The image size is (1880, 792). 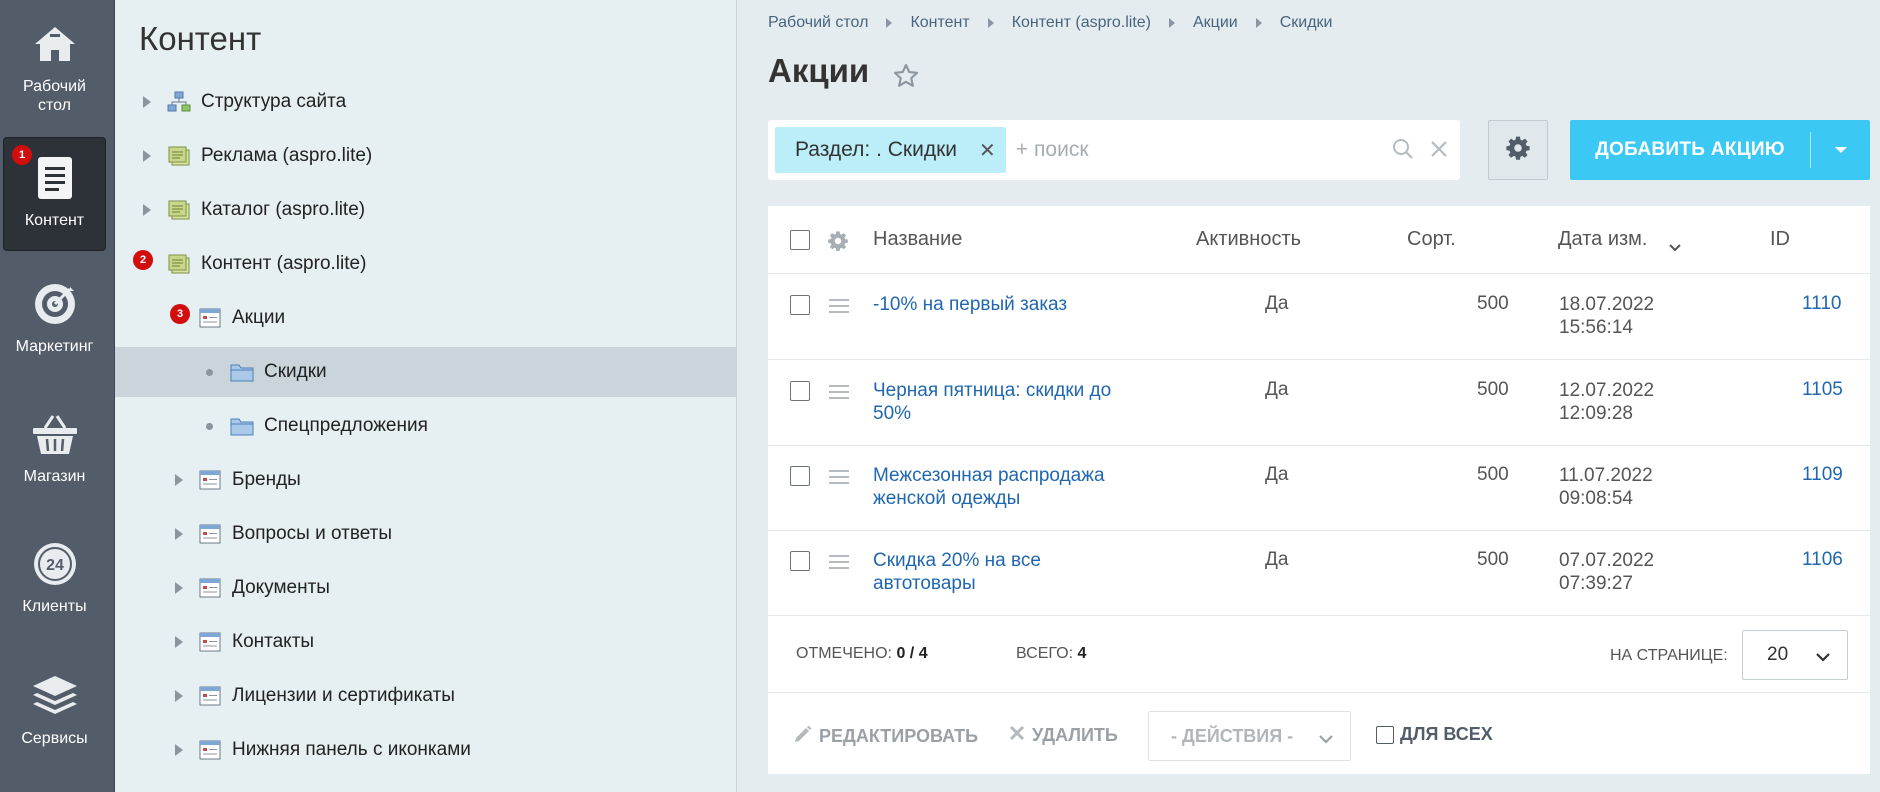 What do you see at coordinates (55, 565) in the screenshot?
I see `svg-text: 24` at bounding box center [55, 565].